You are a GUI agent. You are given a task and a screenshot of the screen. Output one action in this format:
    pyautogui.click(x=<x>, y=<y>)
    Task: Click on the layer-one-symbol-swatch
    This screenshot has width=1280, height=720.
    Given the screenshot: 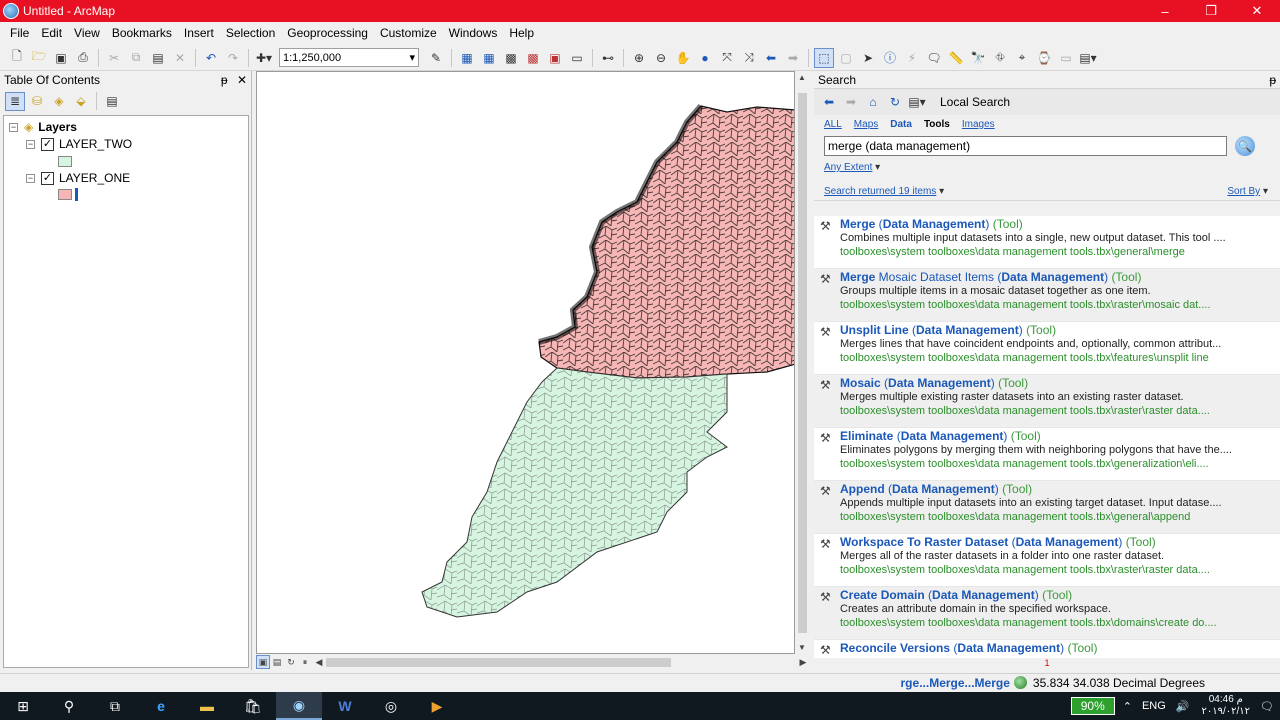 What is the action you would take?
    pyautogui.click(x=65, y=194)
    